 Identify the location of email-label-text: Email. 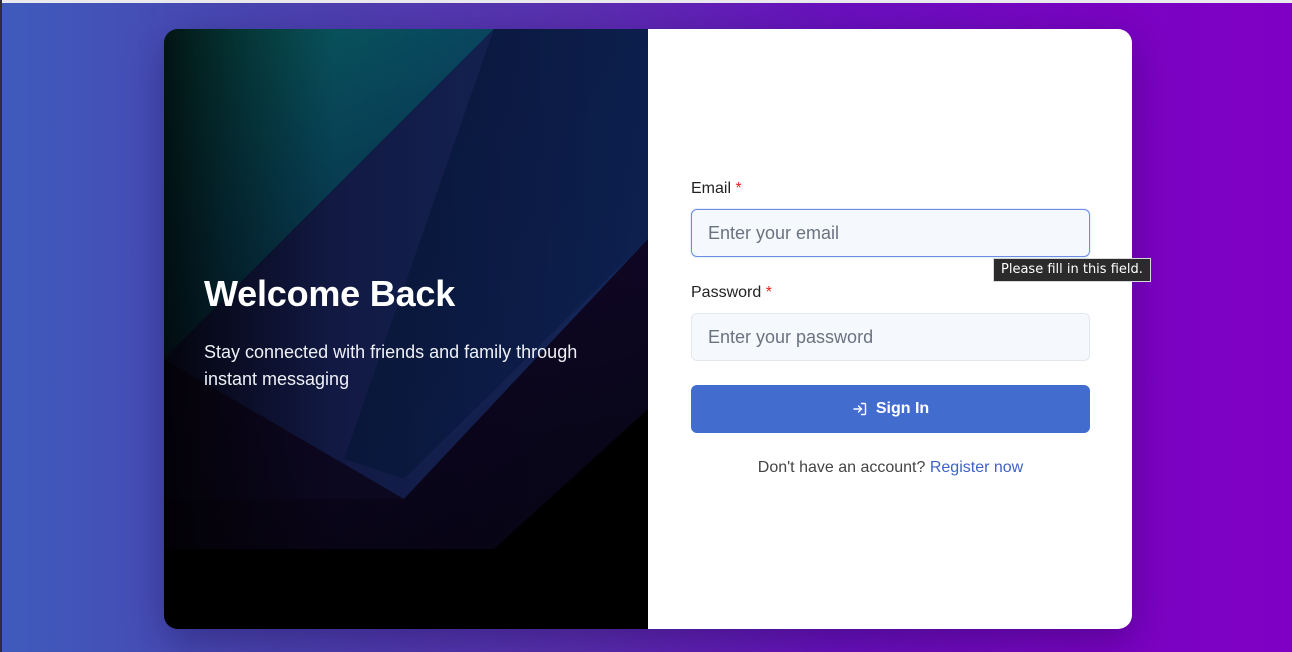
(711, 188).